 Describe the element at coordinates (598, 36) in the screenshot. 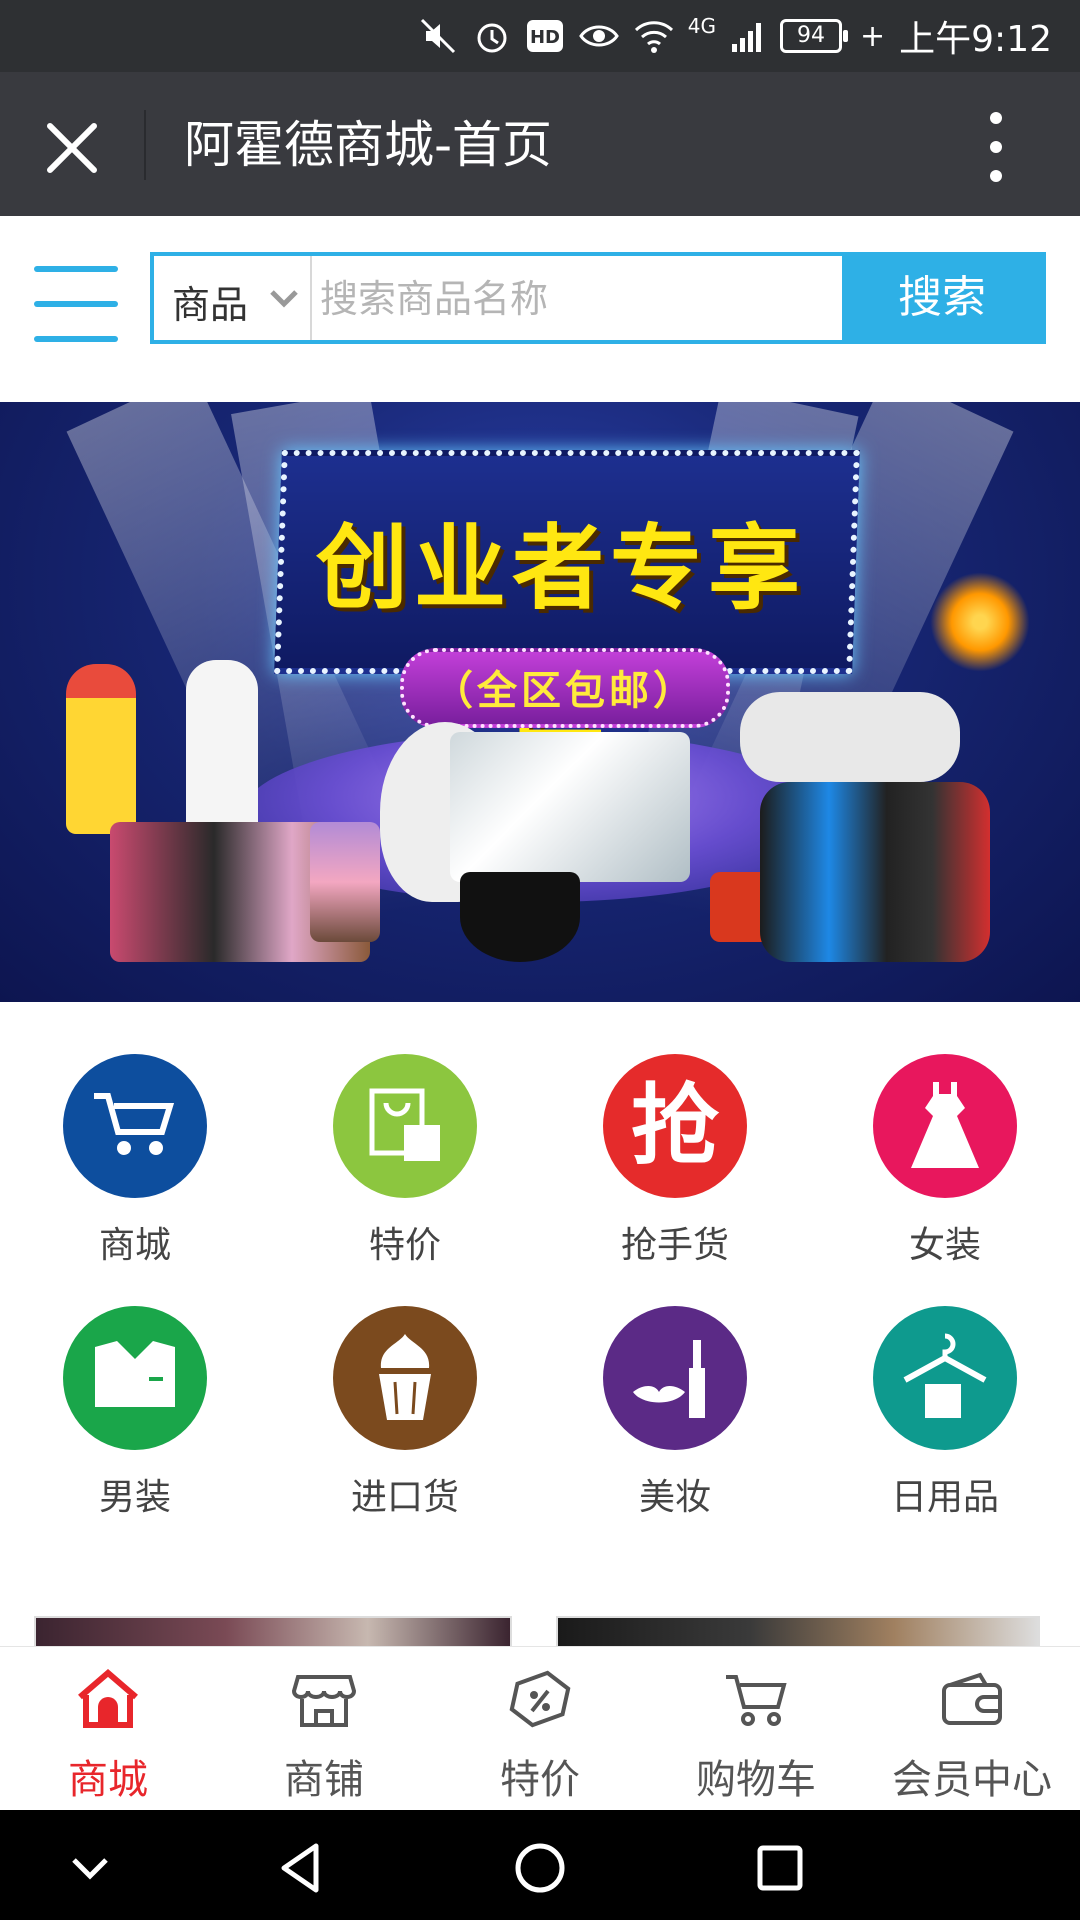

I see `eye-icon` at that location.